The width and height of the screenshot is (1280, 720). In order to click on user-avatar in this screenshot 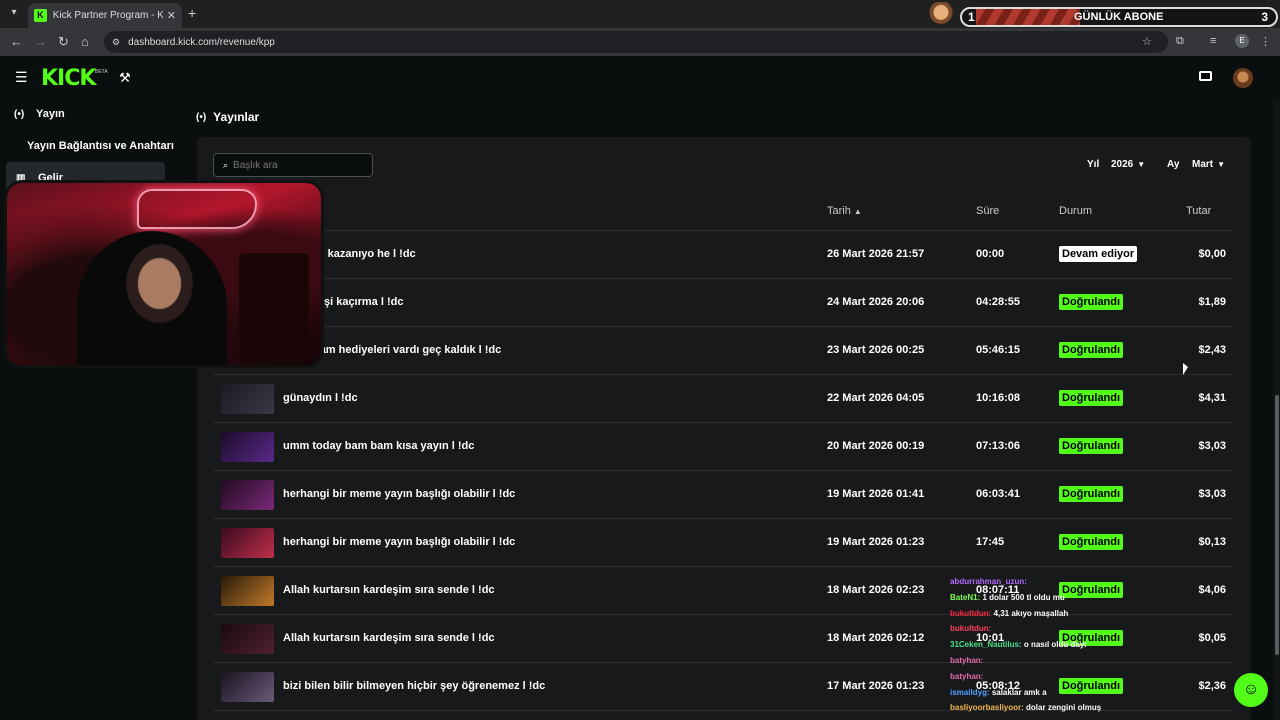, I will do `click(1243, 78)`.